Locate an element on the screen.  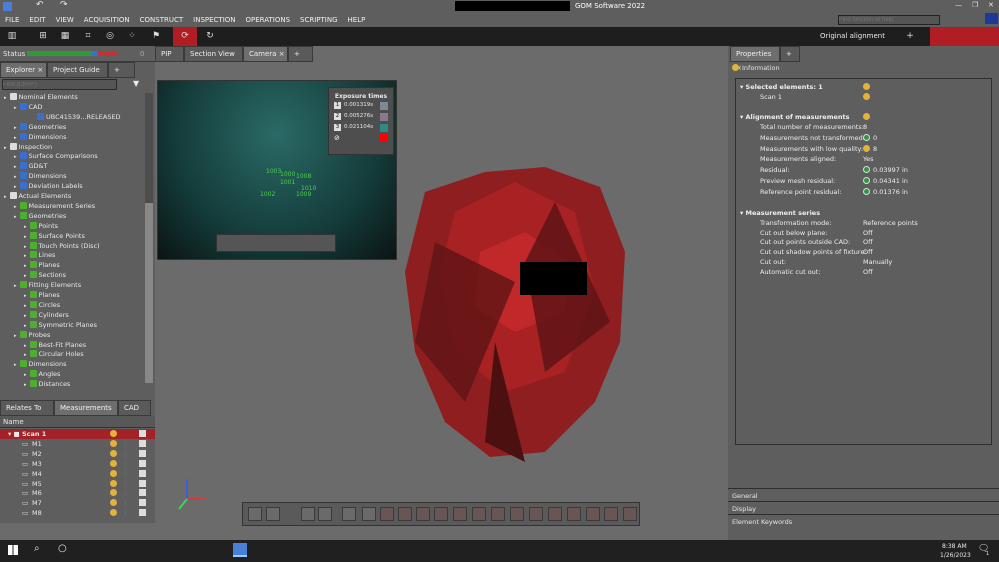
menu-operations: OPERATIONS is located at coordinates (268, 20).